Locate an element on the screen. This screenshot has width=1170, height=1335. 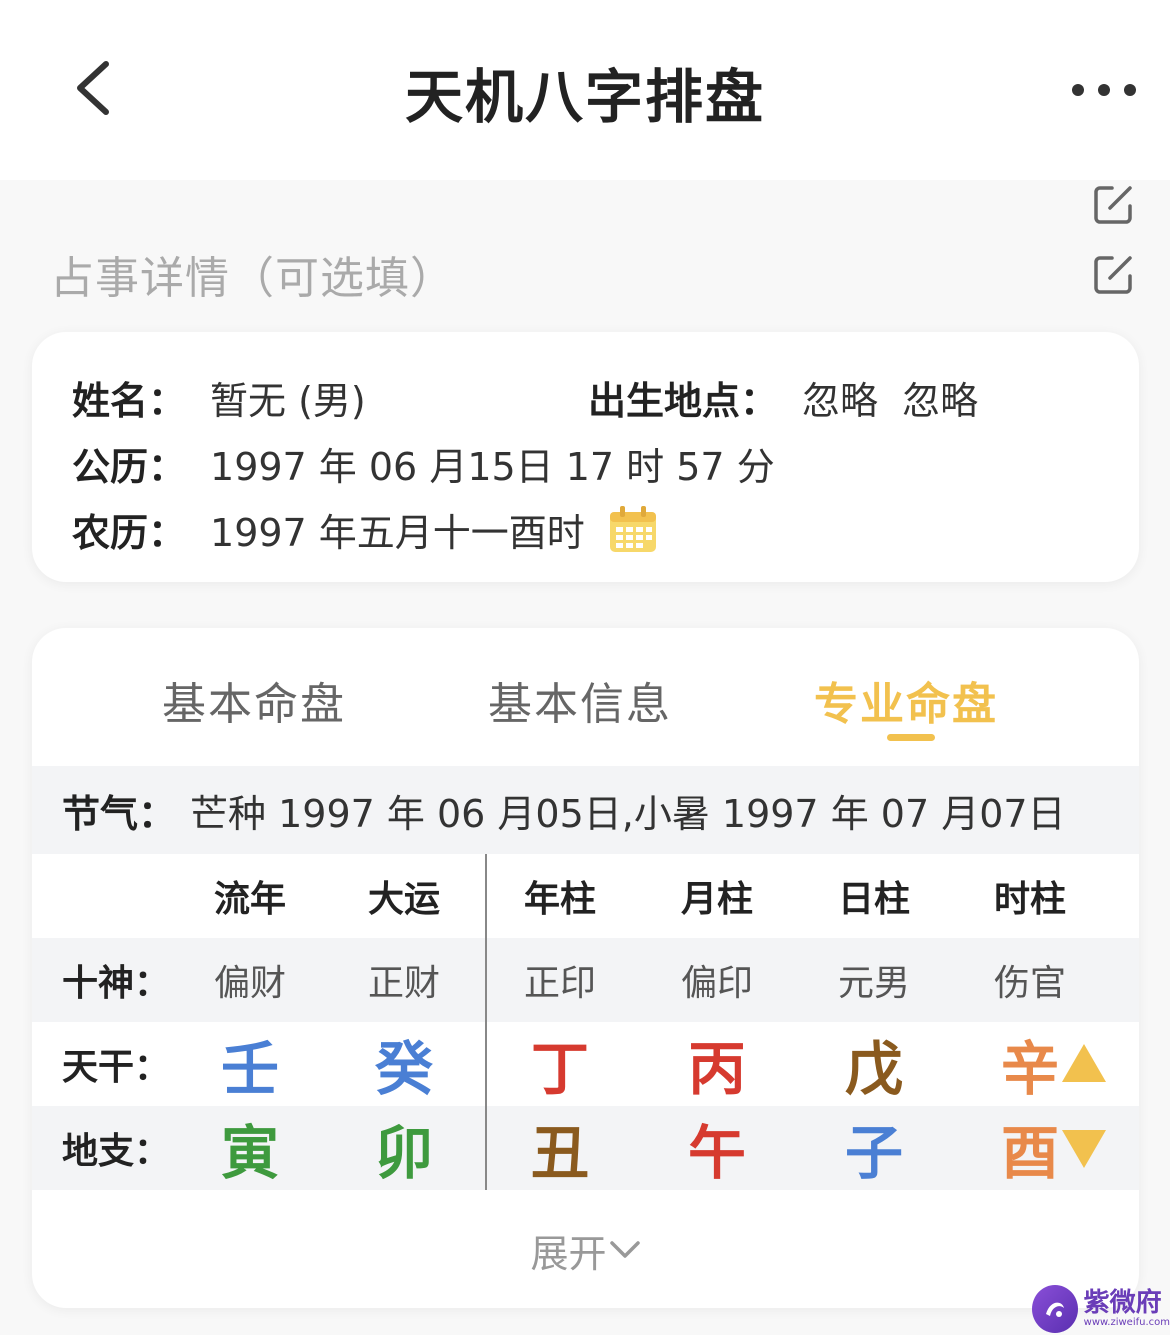
edit-detail-button is located at coordinates (1114, 274).